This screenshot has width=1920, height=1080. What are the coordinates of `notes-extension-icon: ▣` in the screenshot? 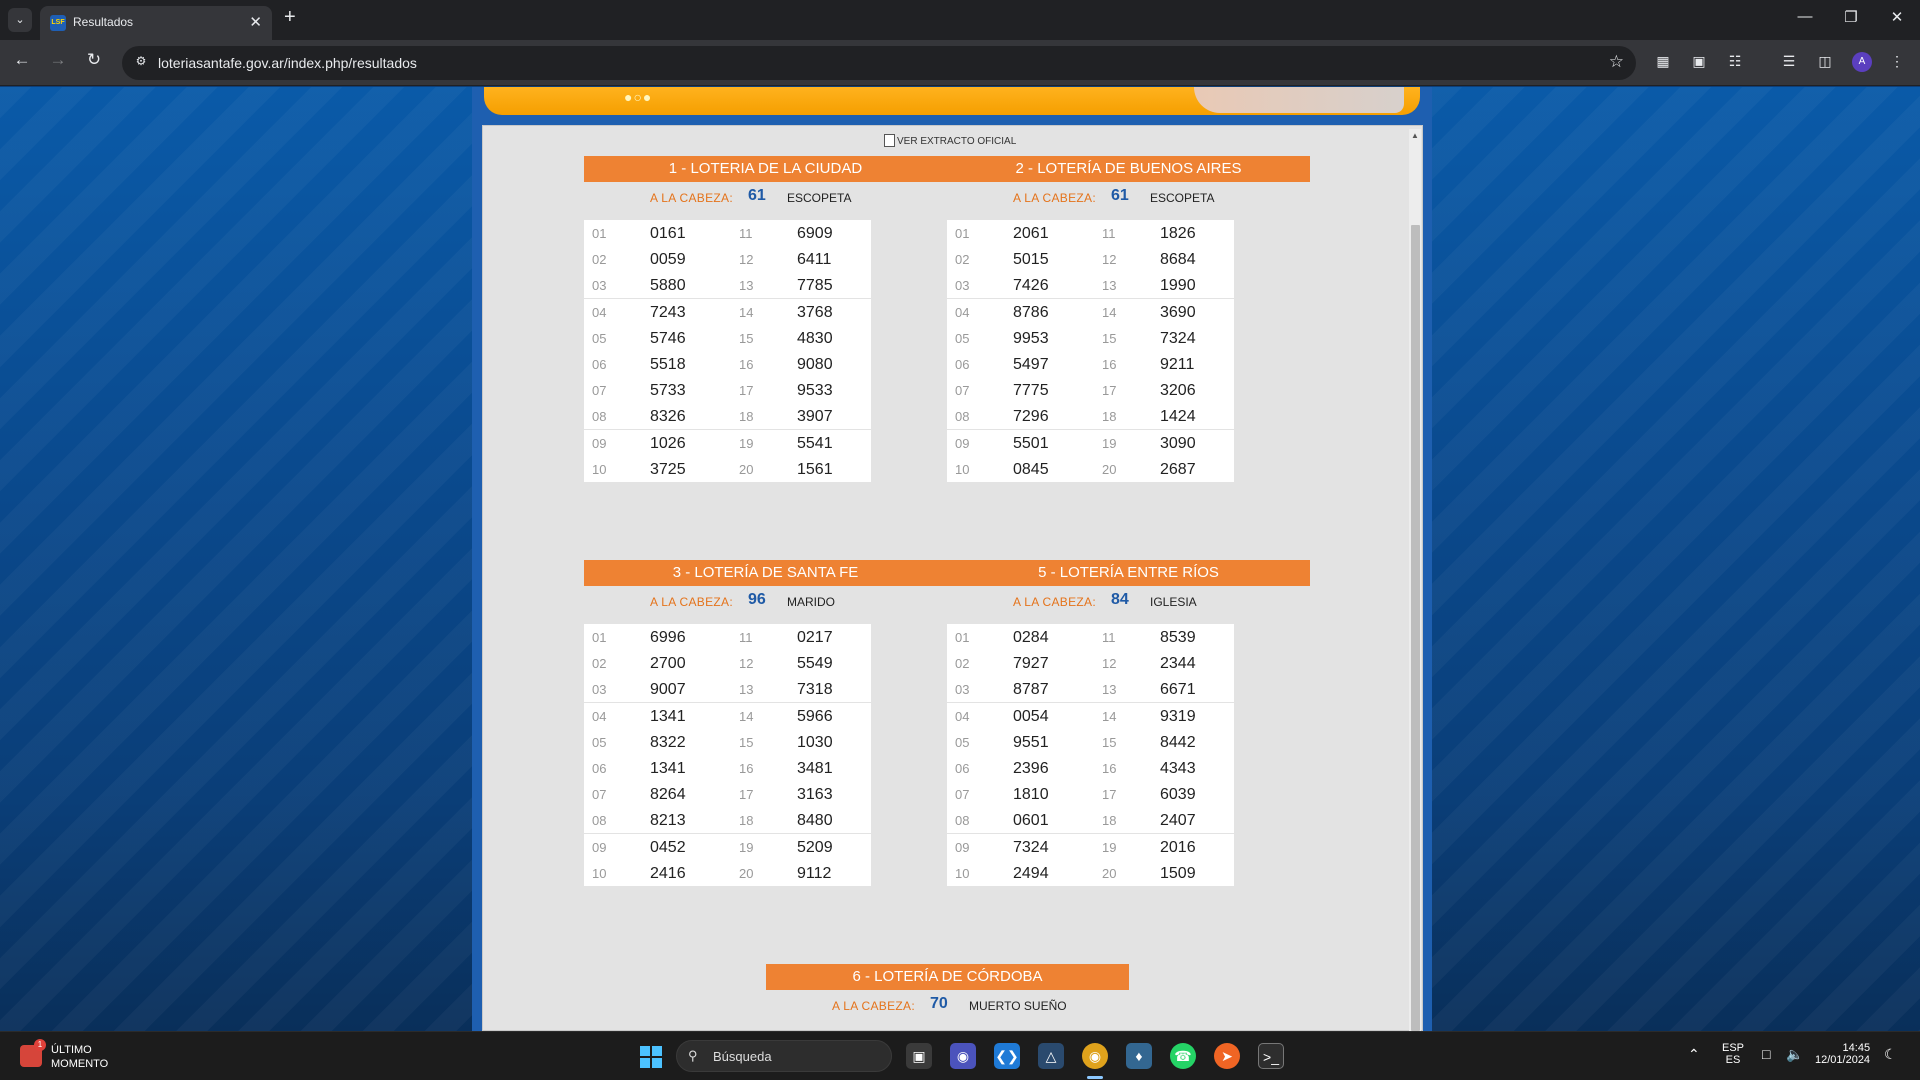 It's located at (1699, 61).